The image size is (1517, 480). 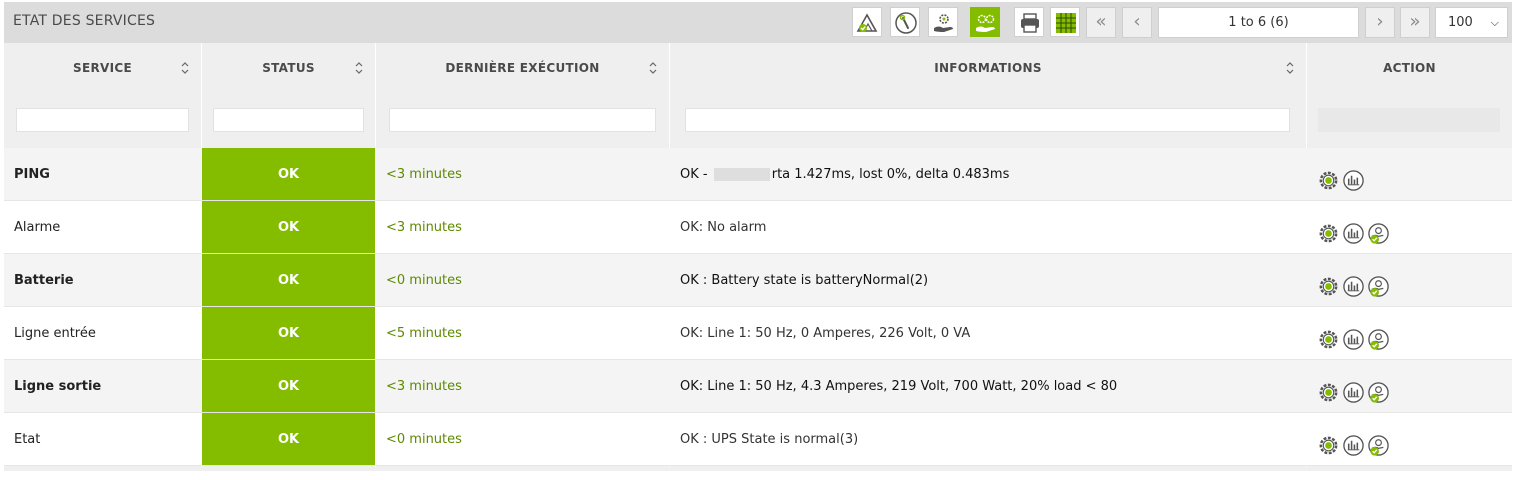 I want to click on reschedule-all-button, so click(x=985, y=22).